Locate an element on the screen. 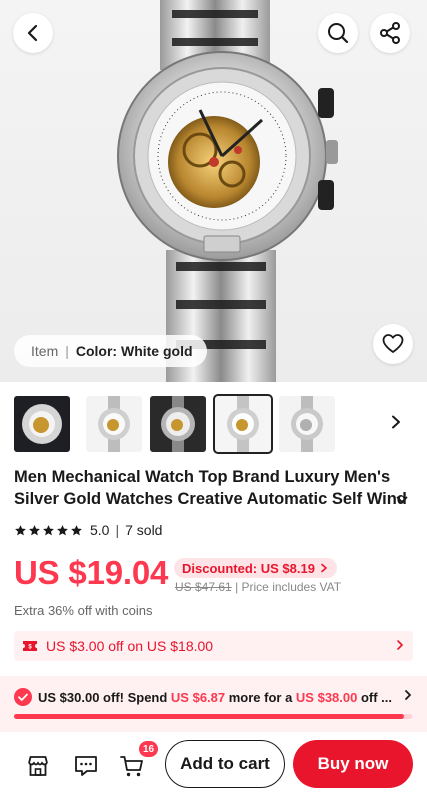  coupon-ticket-icon: $ is located at coordinates (30, 646).